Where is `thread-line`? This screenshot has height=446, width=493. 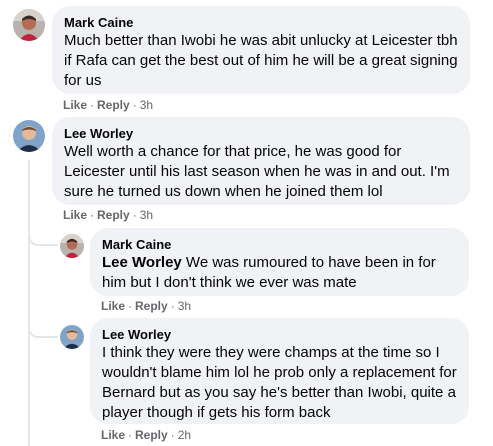 thread-line is located at coordinates (29, 303).